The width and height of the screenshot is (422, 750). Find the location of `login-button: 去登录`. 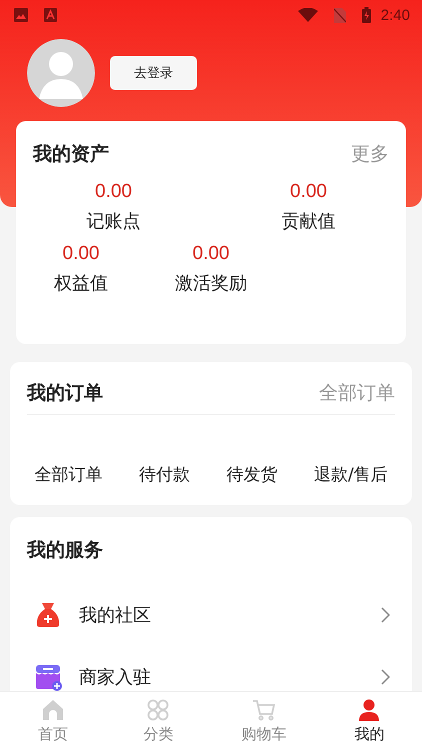

login-button: 去登录 is located at coordinates (153, 73).